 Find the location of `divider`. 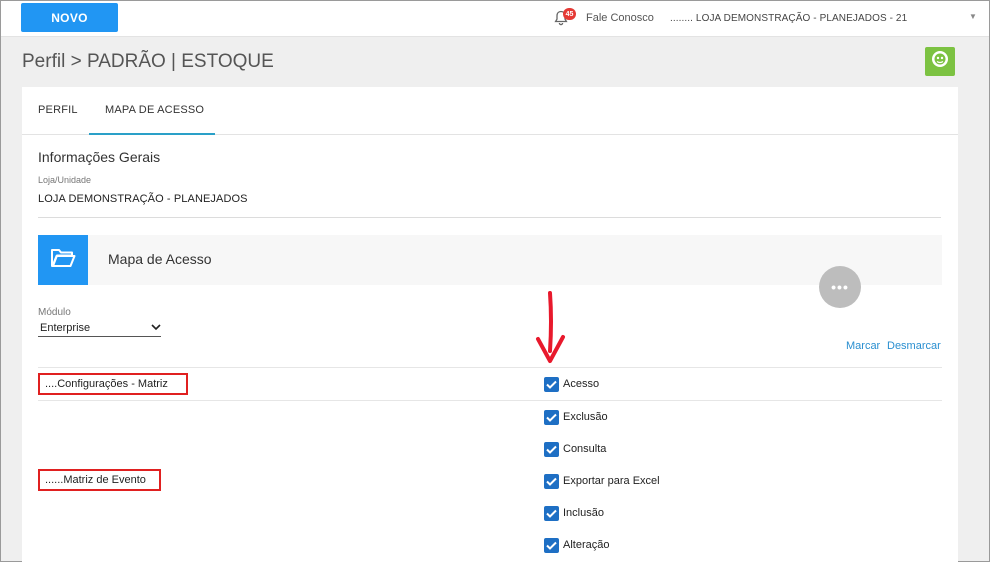

divider is located at coordinates (489, 217).